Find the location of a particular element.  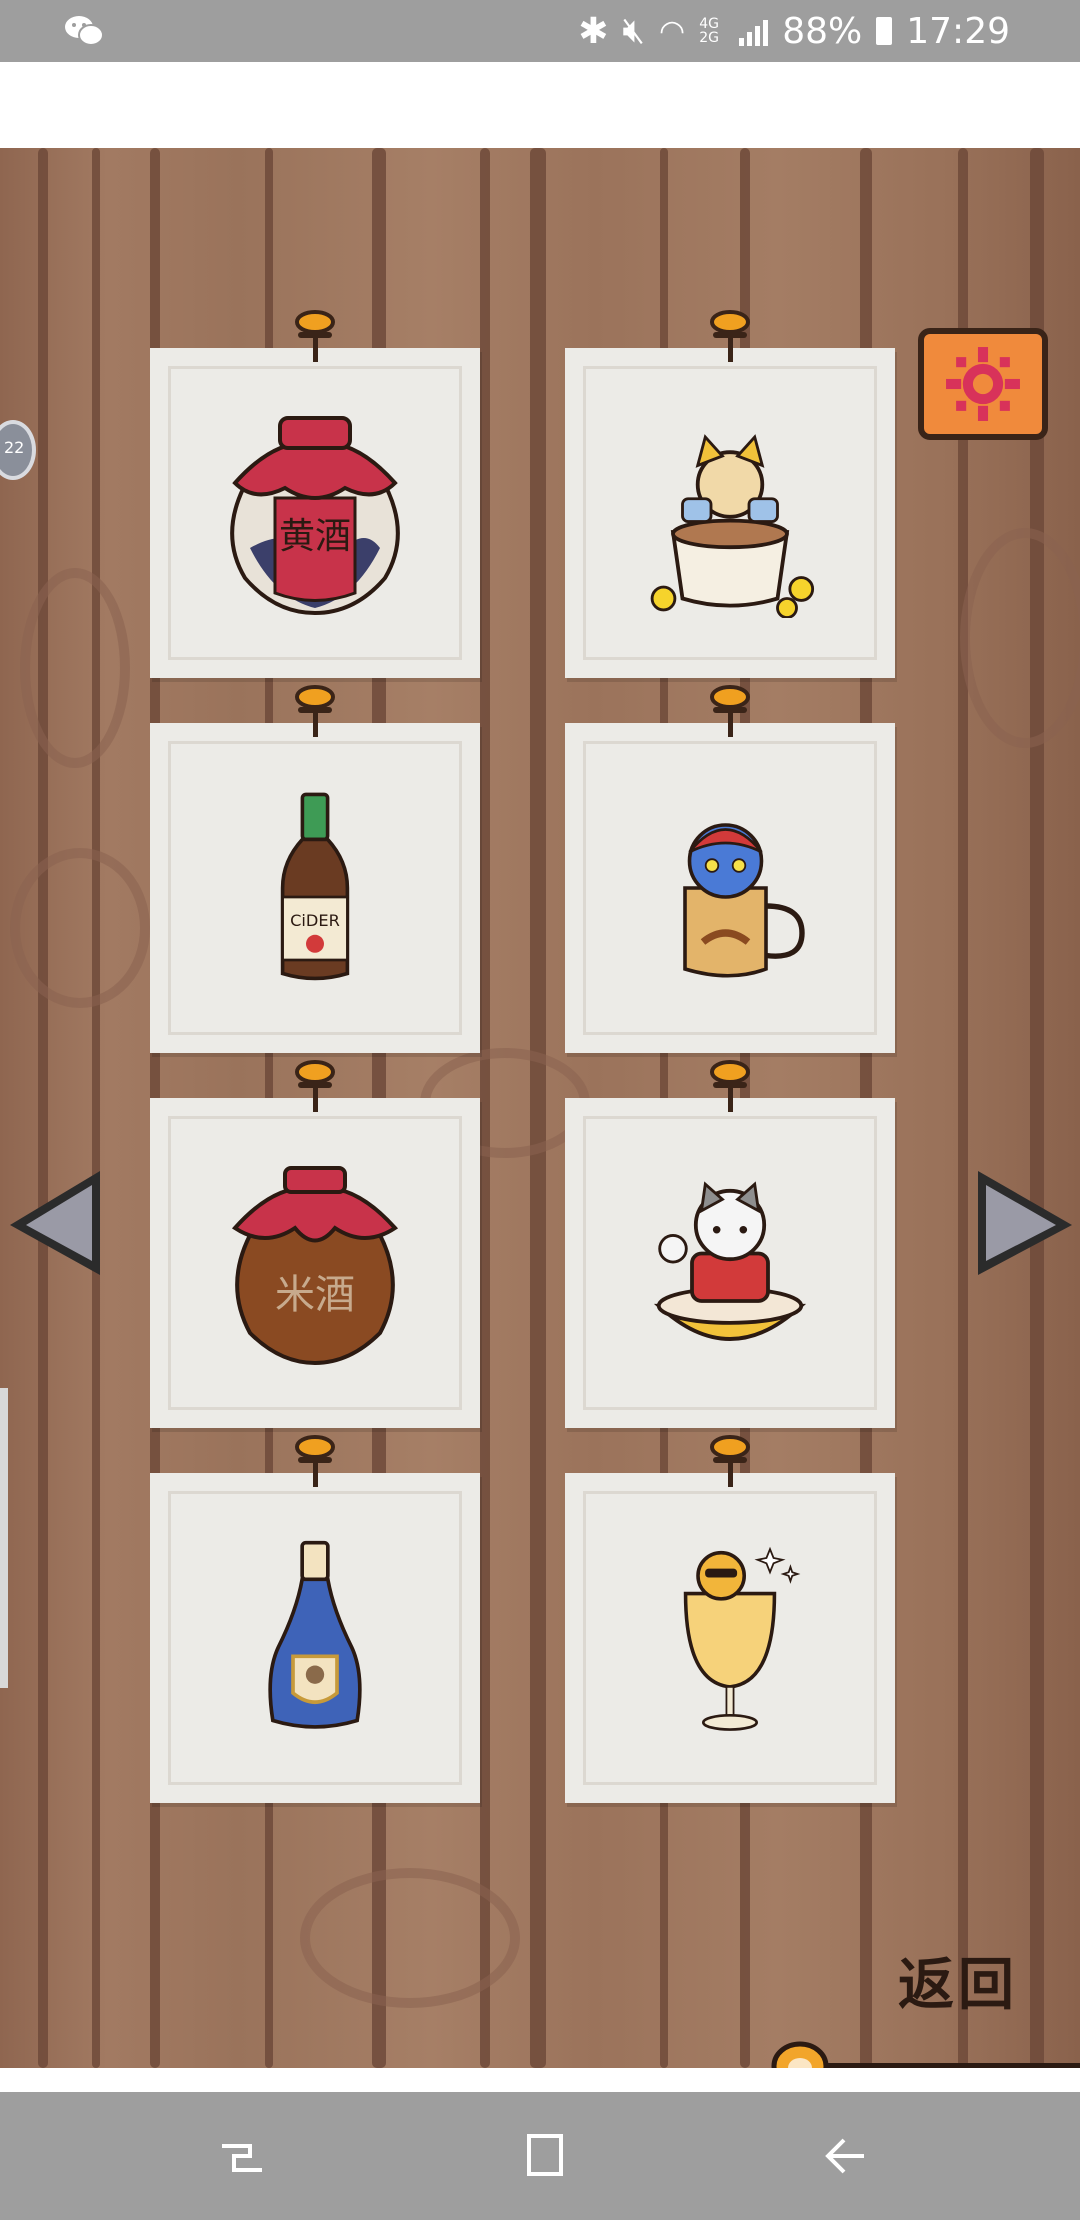

status-bar: ✱ 🔇︎ ◠ 4G 2G 88% 17:29 is located at coordinates (540, 31).